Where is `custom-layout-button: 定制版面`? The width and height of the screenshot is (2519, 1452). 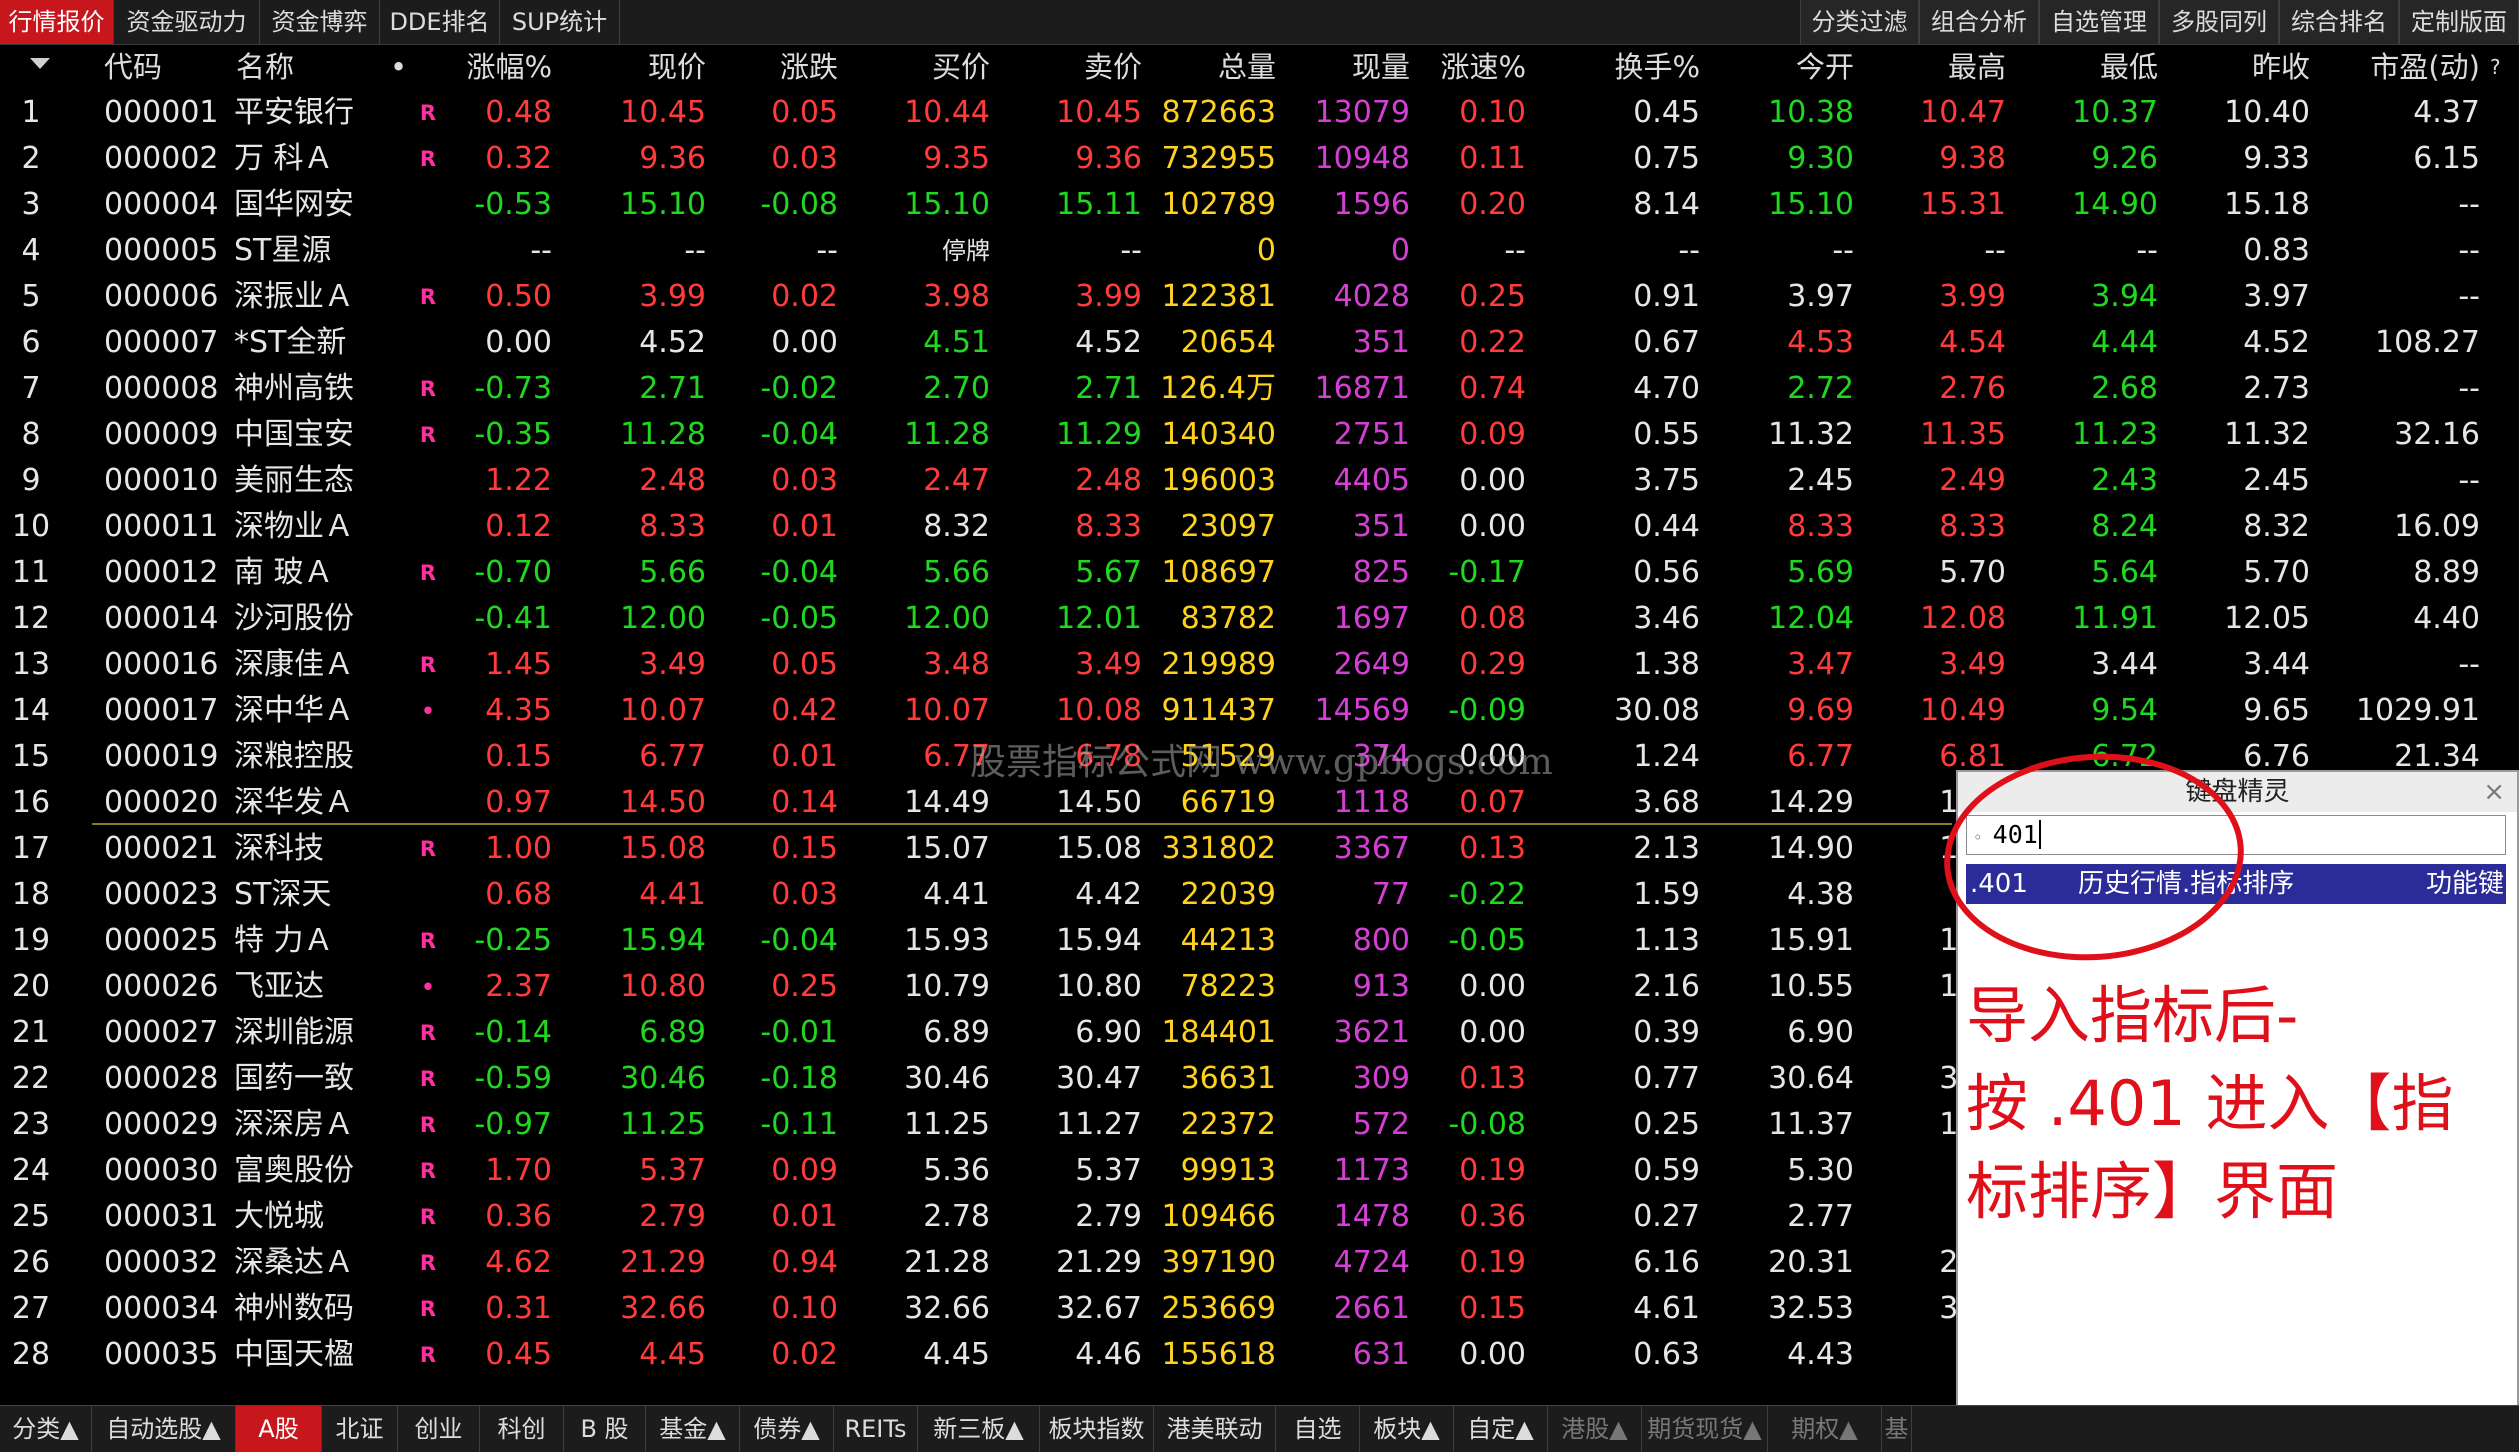
custom-layout-button: 定制版面 is located at coordinates (2459, 22).